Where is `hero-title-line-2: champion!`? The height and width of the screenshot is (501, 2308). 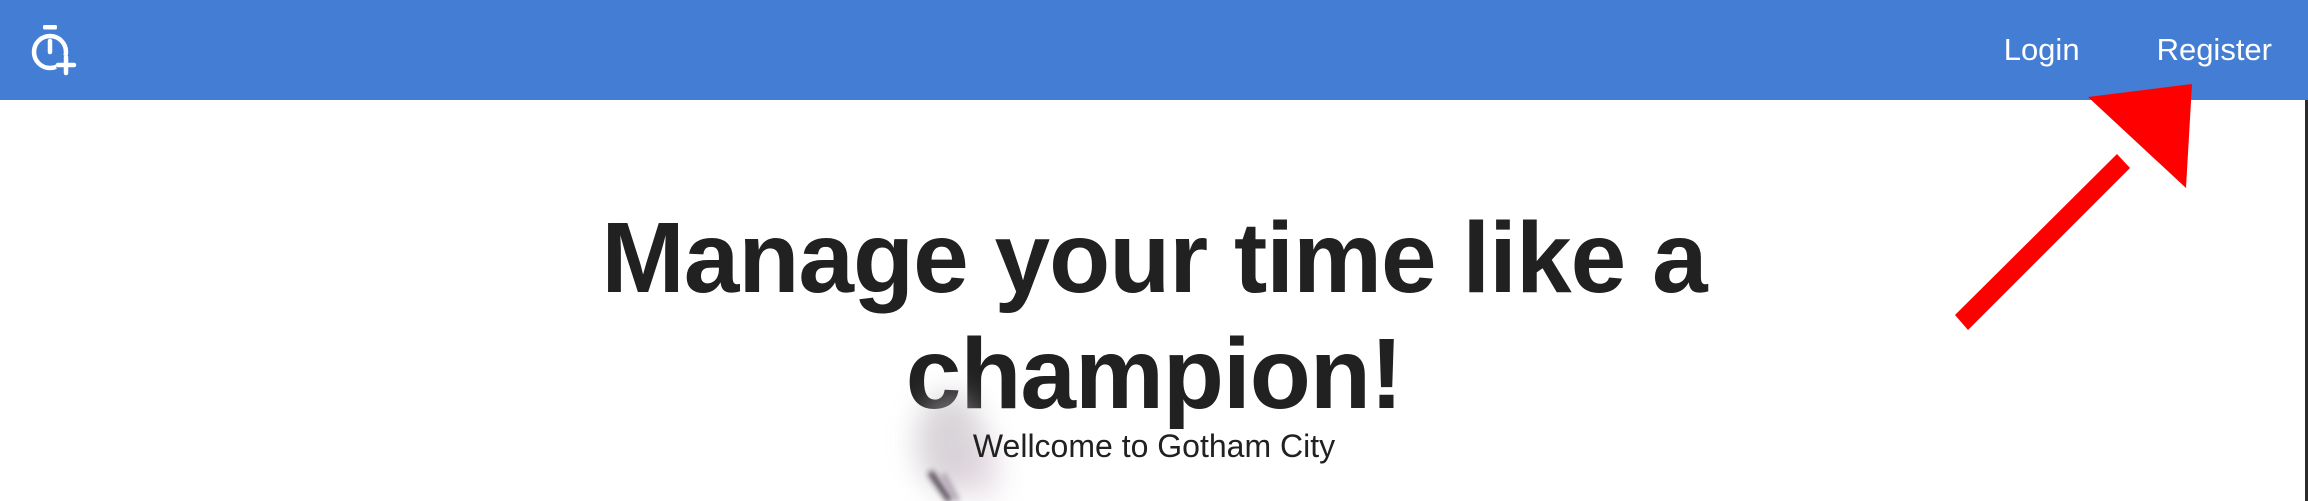 hero-title-line-2: champion! is located at coordinates (1154, 374).